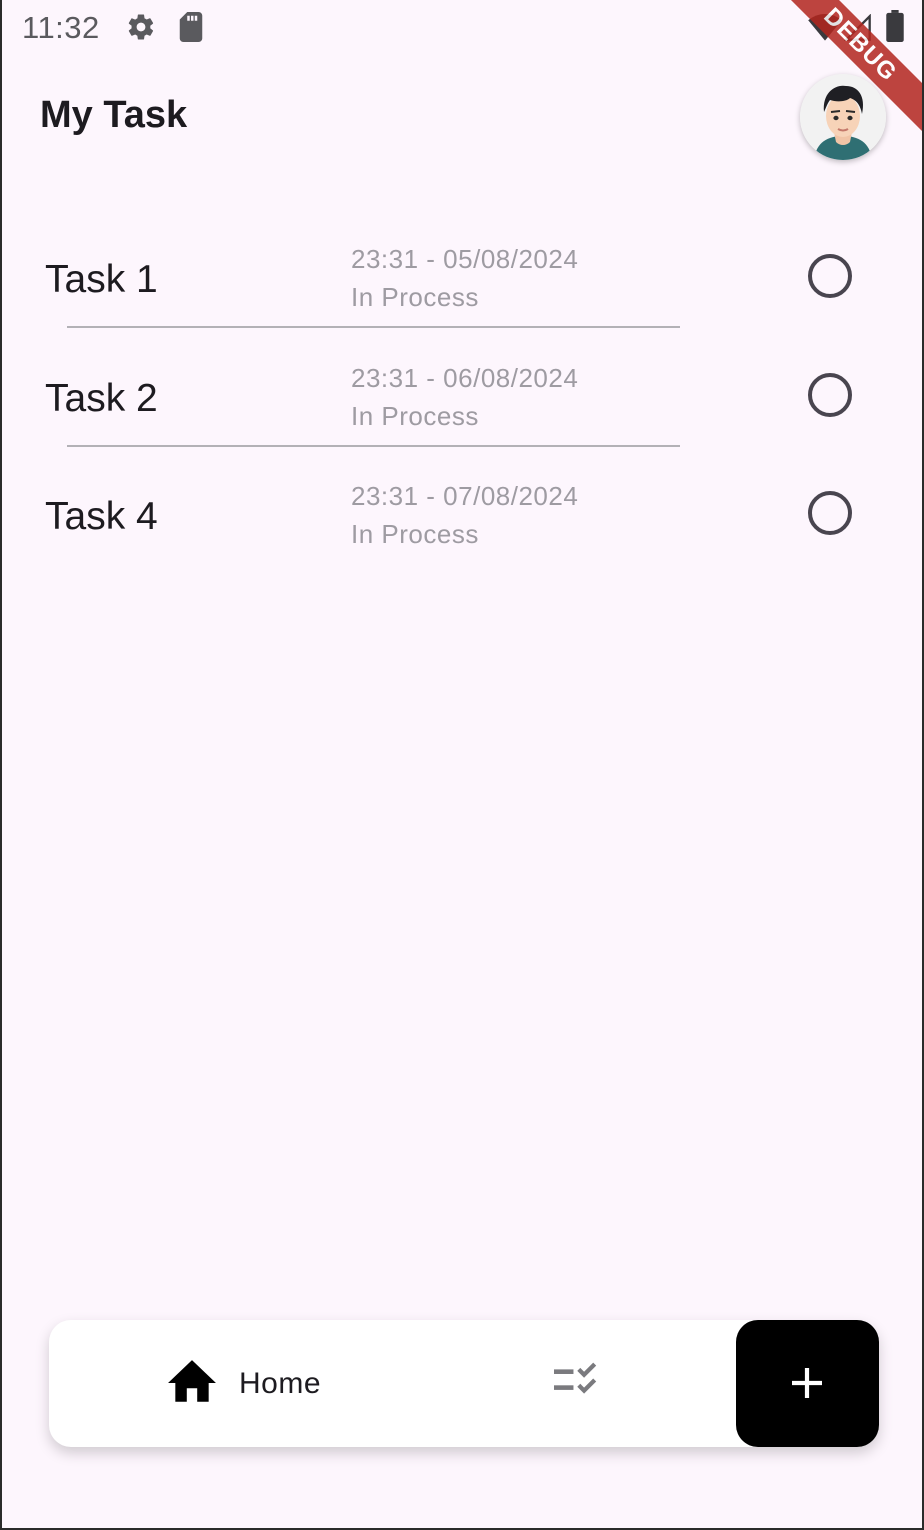 The height and width of the screenshot is (1530, 924). I want to click on task-title: Task 4, so click(101, 516).